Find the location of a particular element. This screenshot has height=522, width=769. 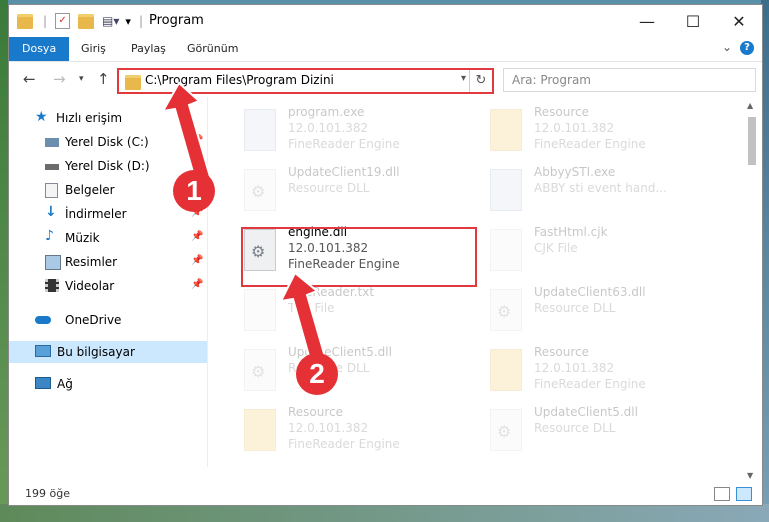

search-placeholder: Ara: Program is located at coordinates (551, 80).